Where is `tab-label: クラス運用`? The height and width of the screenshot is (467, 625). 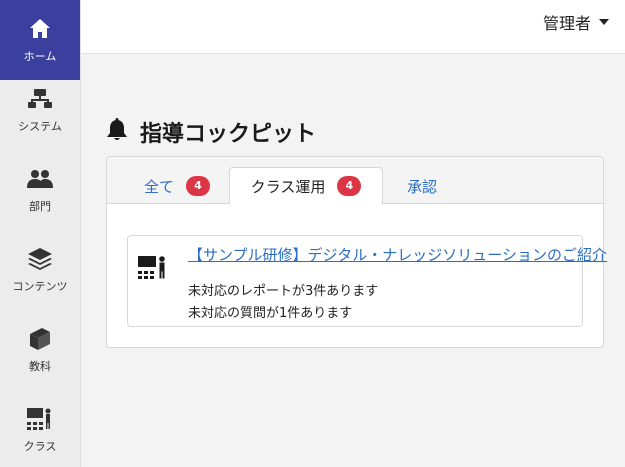
tab-label: クラス運用 is located at coordinates (288, 186).